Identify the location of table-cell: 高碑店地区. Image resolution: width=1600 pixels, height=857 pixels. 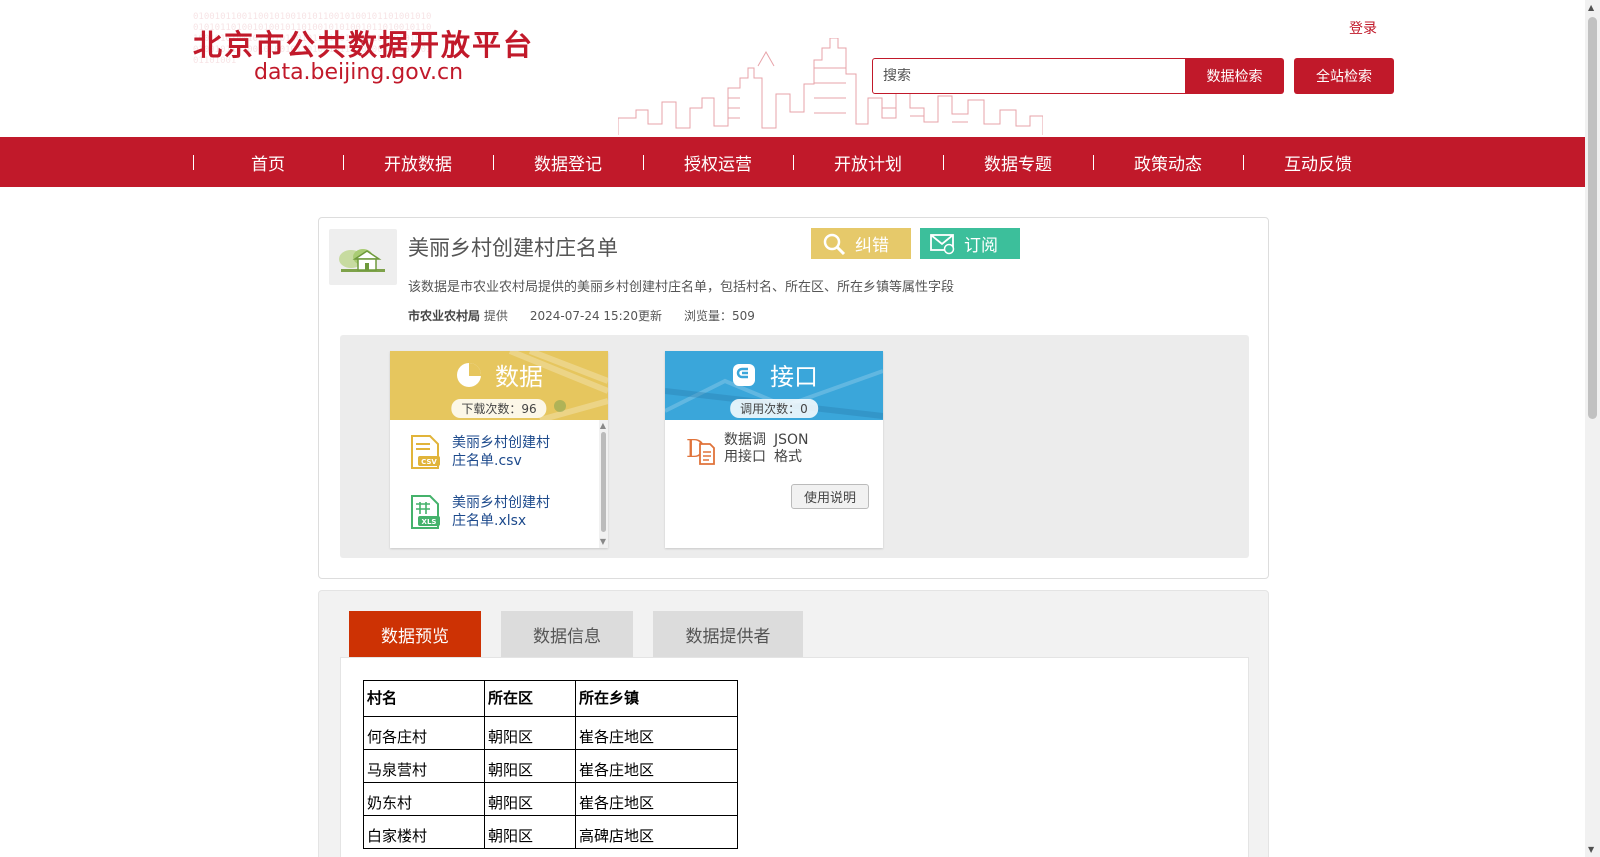
(656, 832).